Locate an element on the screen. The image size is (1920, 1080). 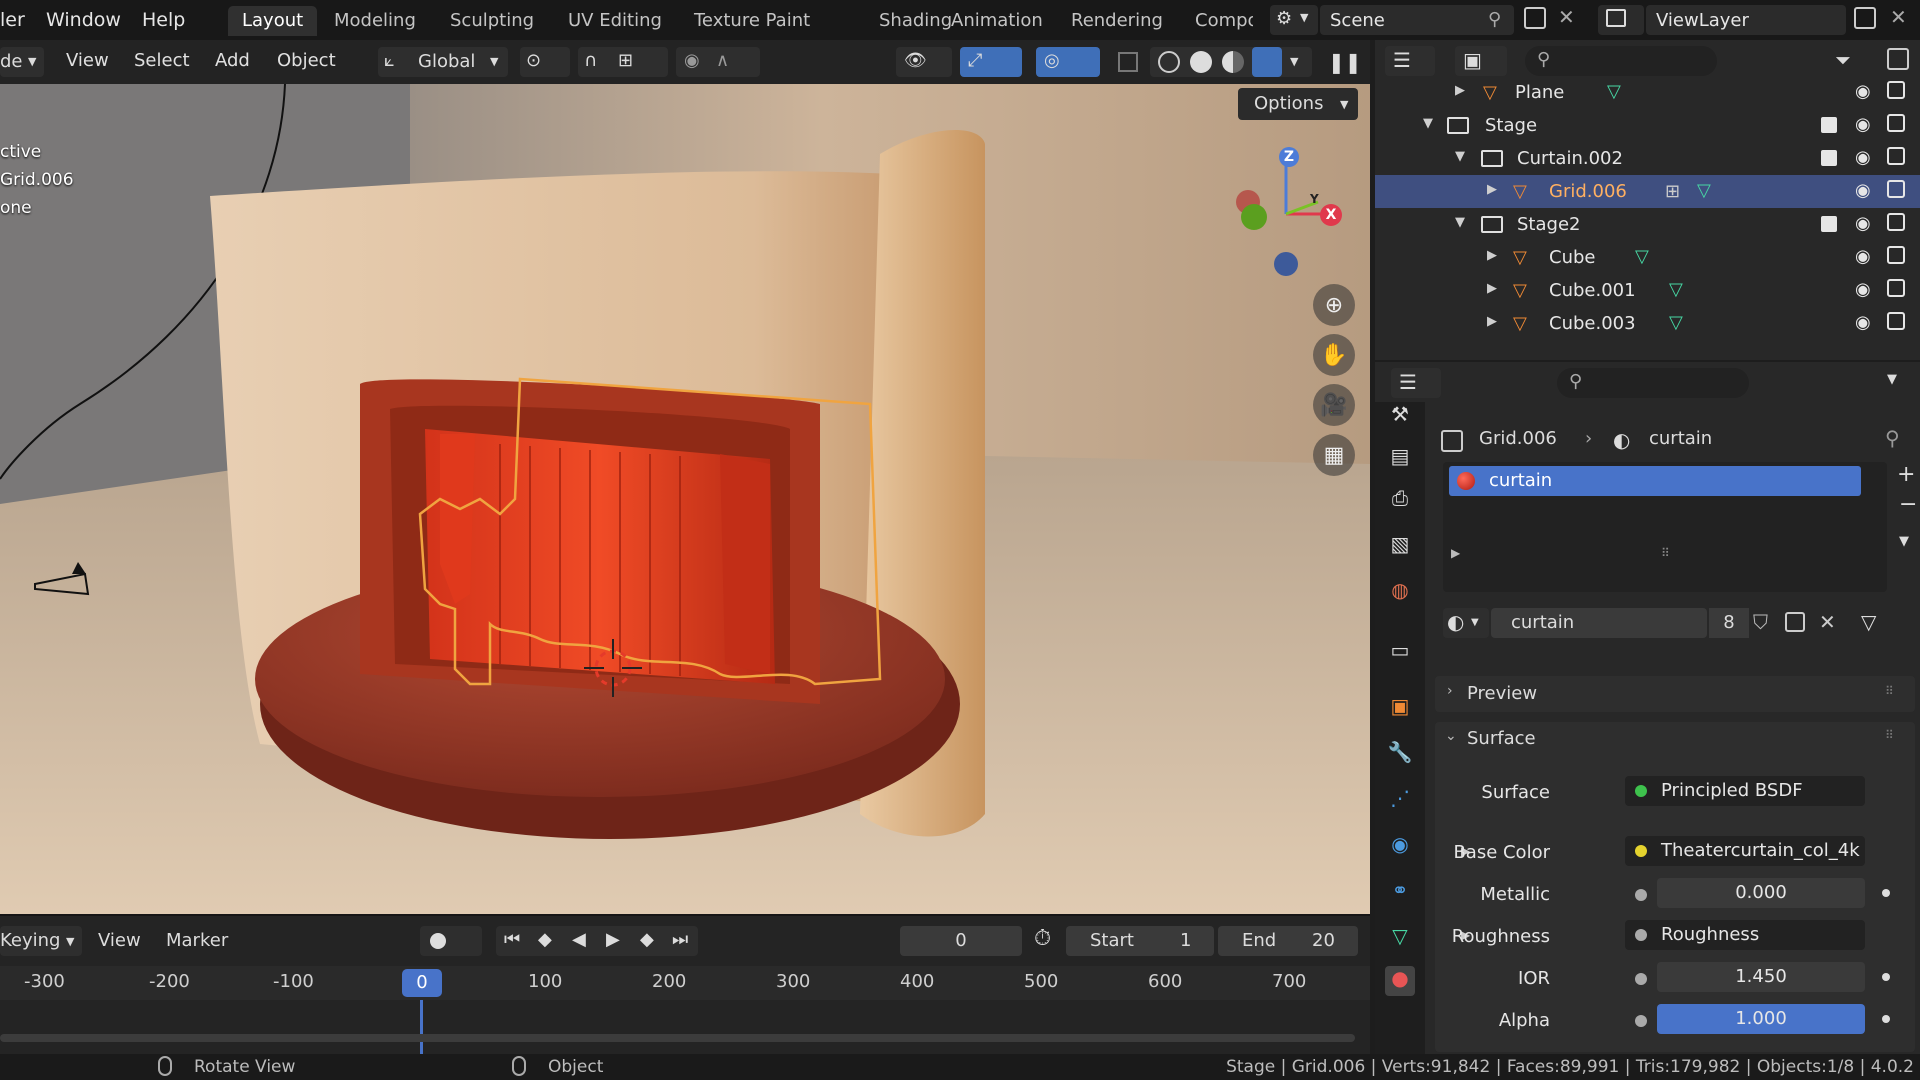
playhead-frame: 0 is located at coordinates (422, 983).